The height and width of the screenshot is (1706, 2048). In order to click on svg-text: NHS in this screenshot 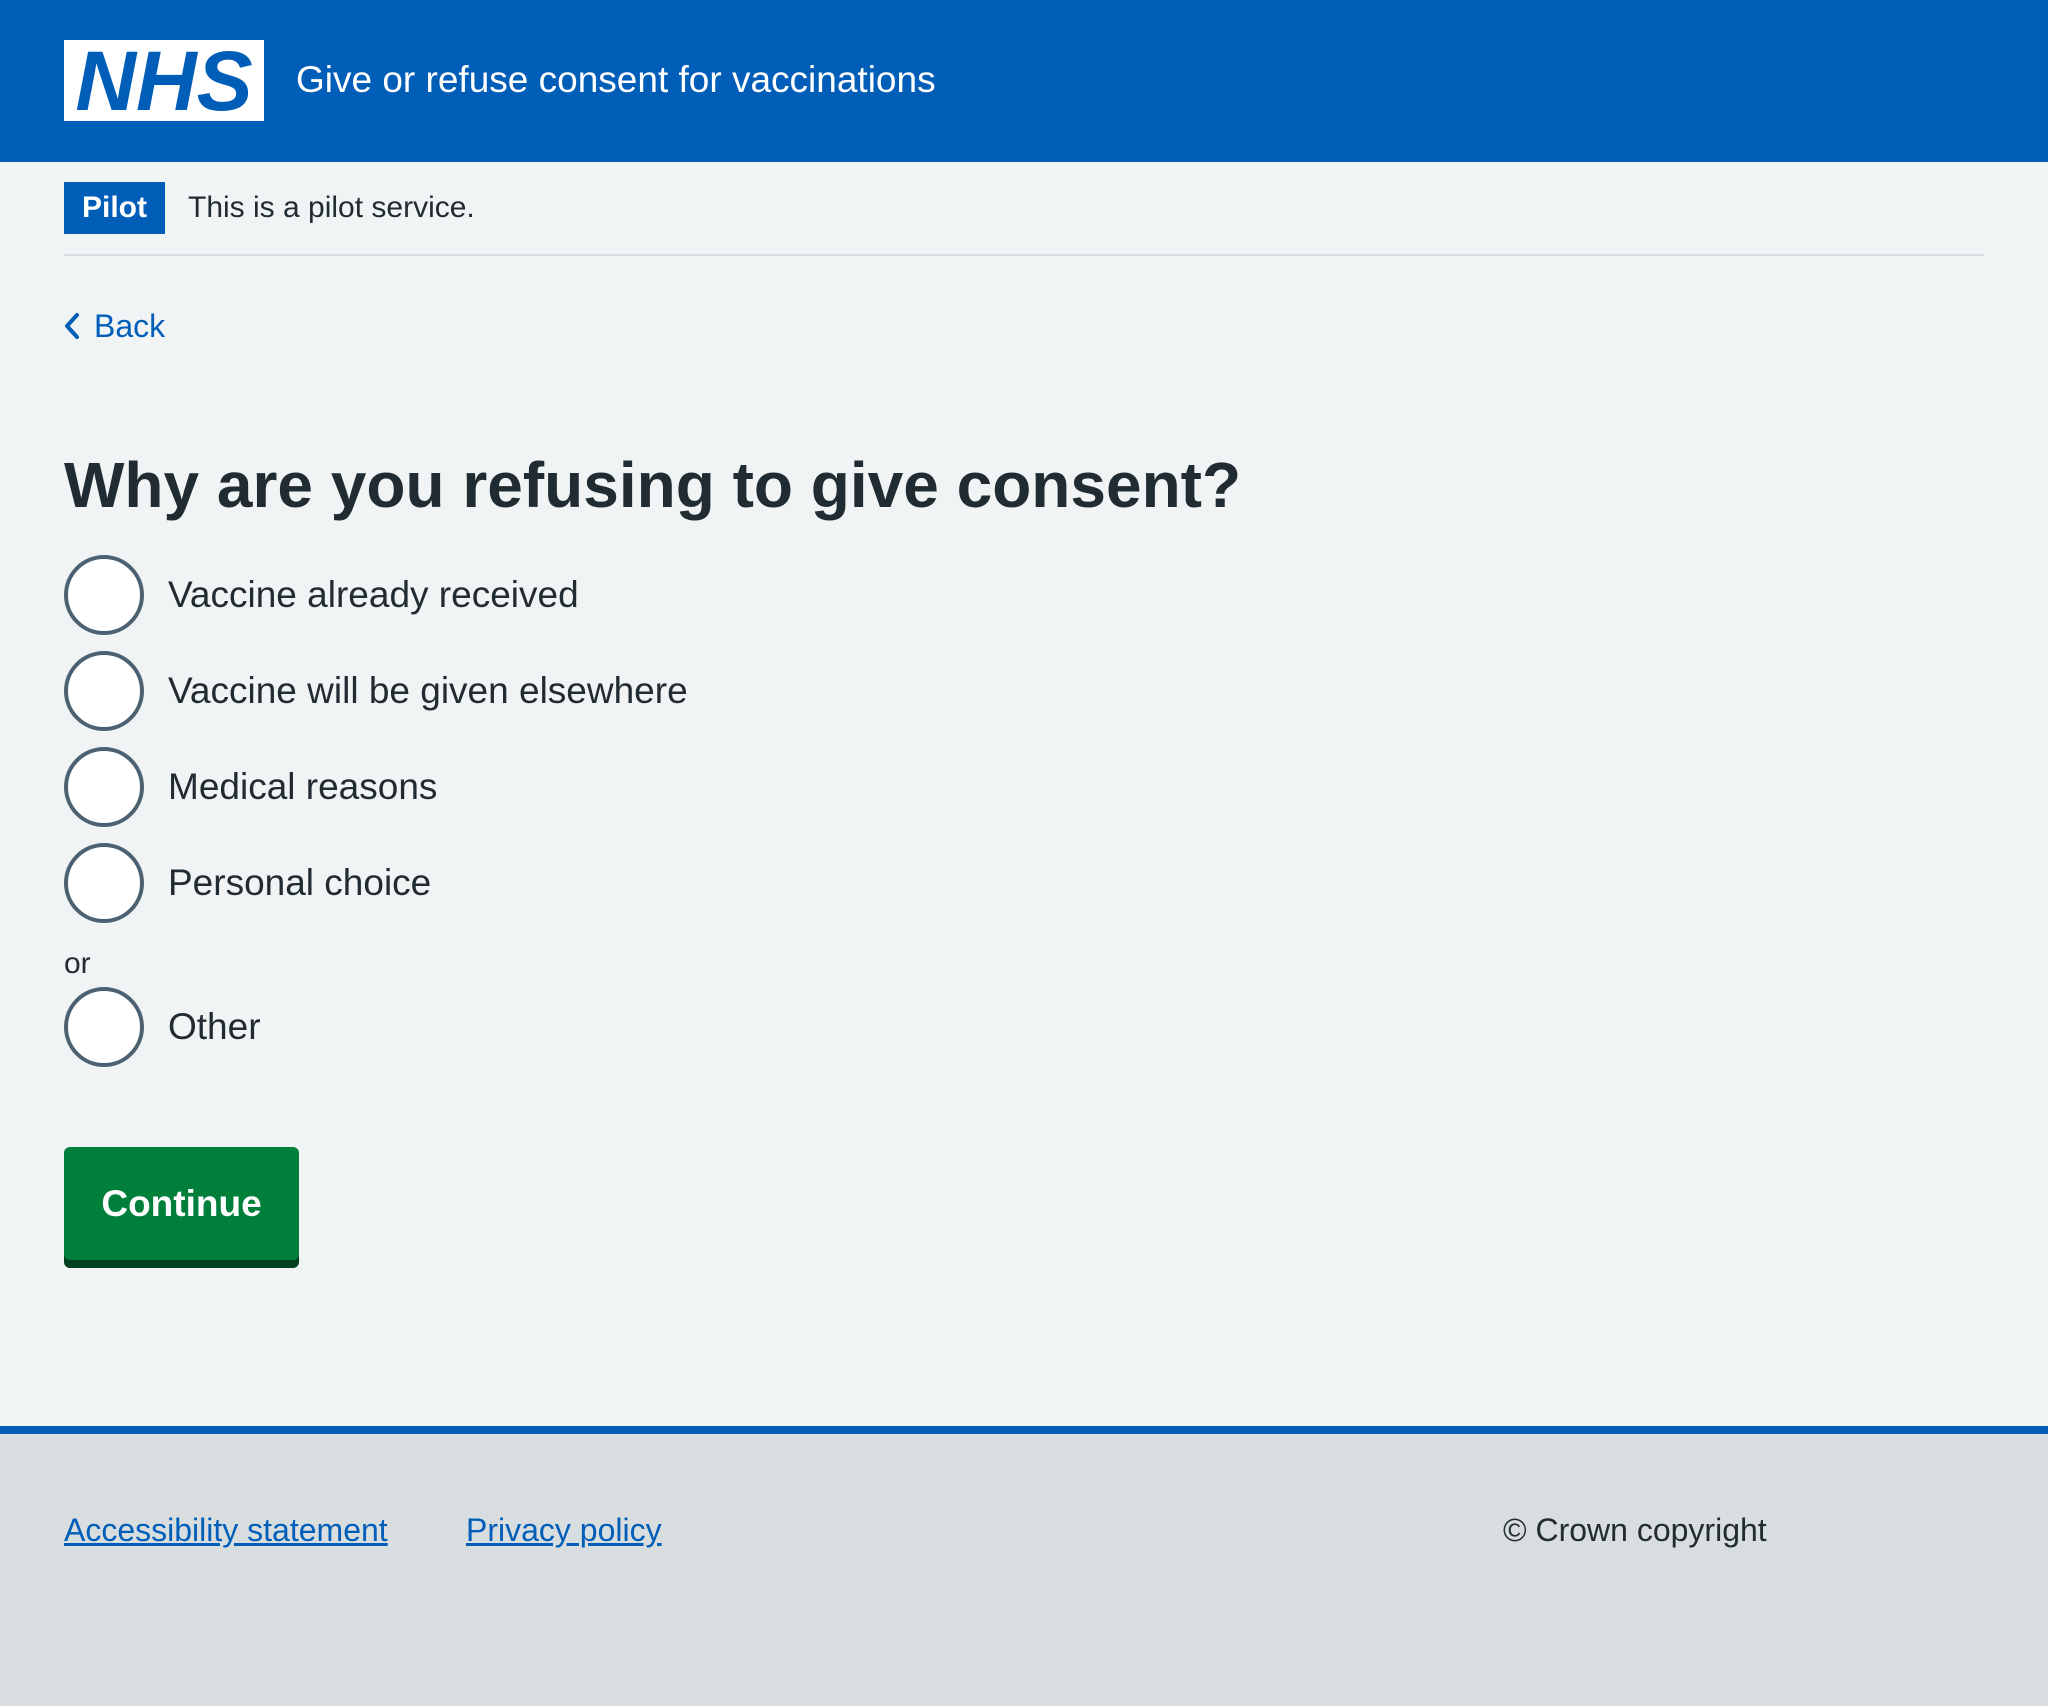, I will do `click(163, 80)`.